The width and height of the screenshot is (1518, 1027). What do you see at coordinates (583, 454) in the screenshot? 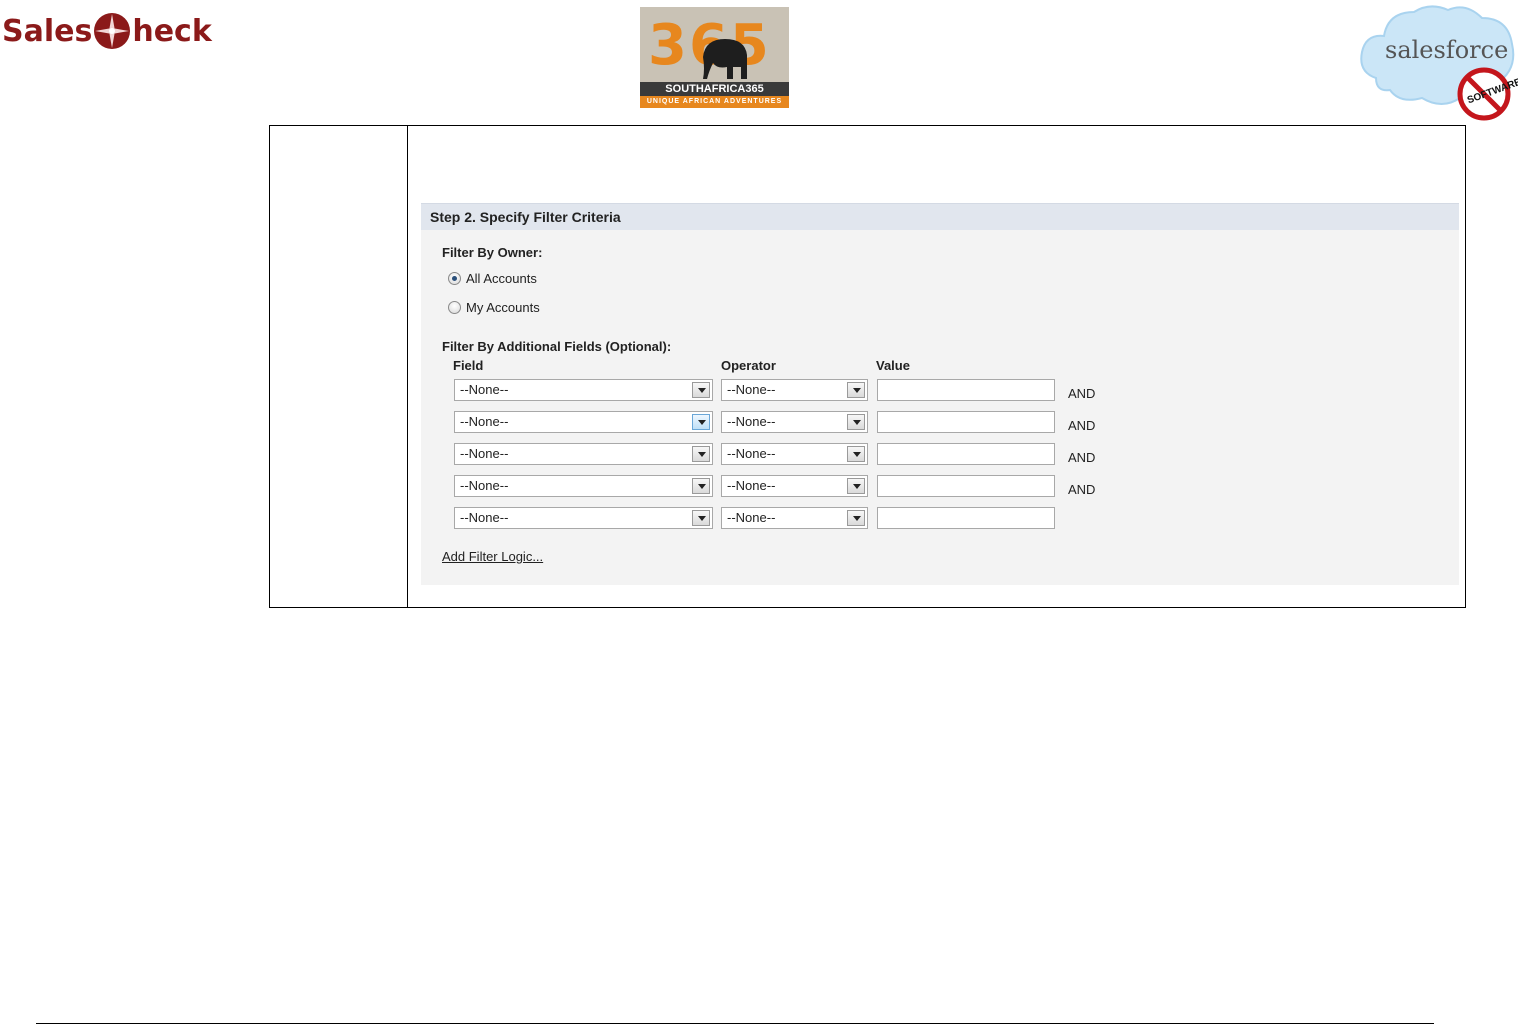
I see `field-select-3: --None--` at bounding box center [583, 454].